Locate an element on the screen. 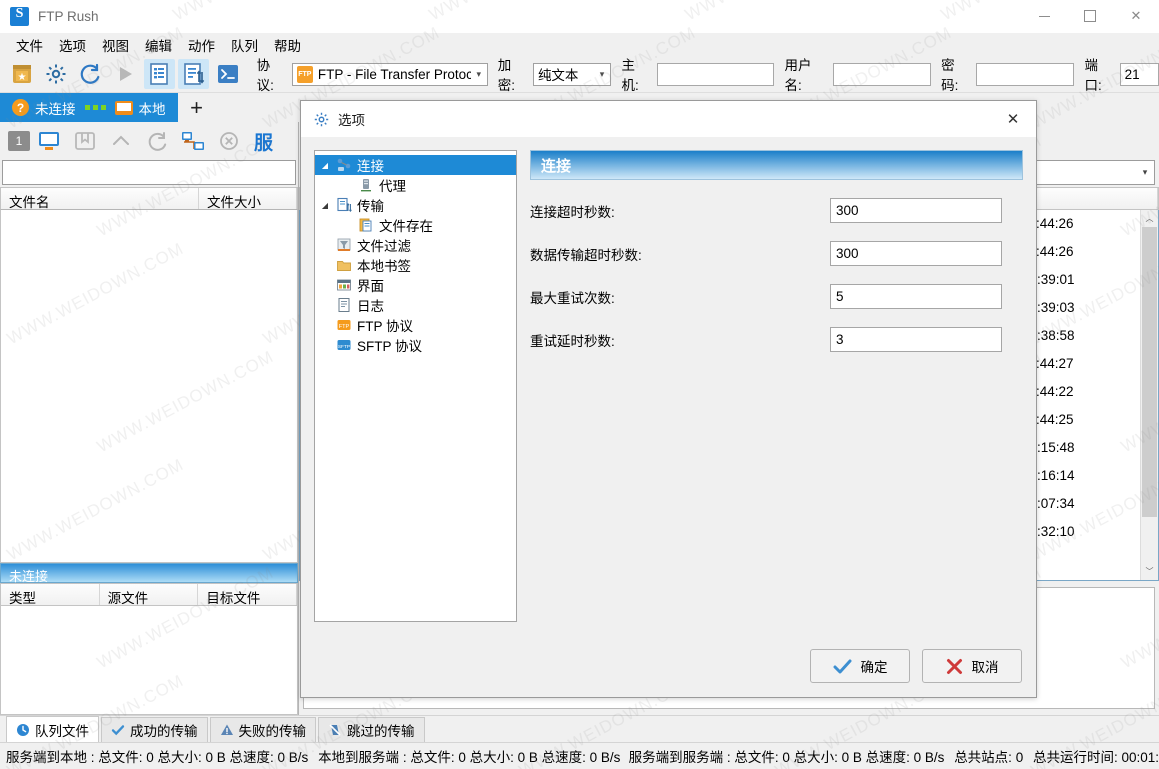 This screenshot has height=769, width=1159. tree-item-7: 日志 is located at coordinates (415, 305).